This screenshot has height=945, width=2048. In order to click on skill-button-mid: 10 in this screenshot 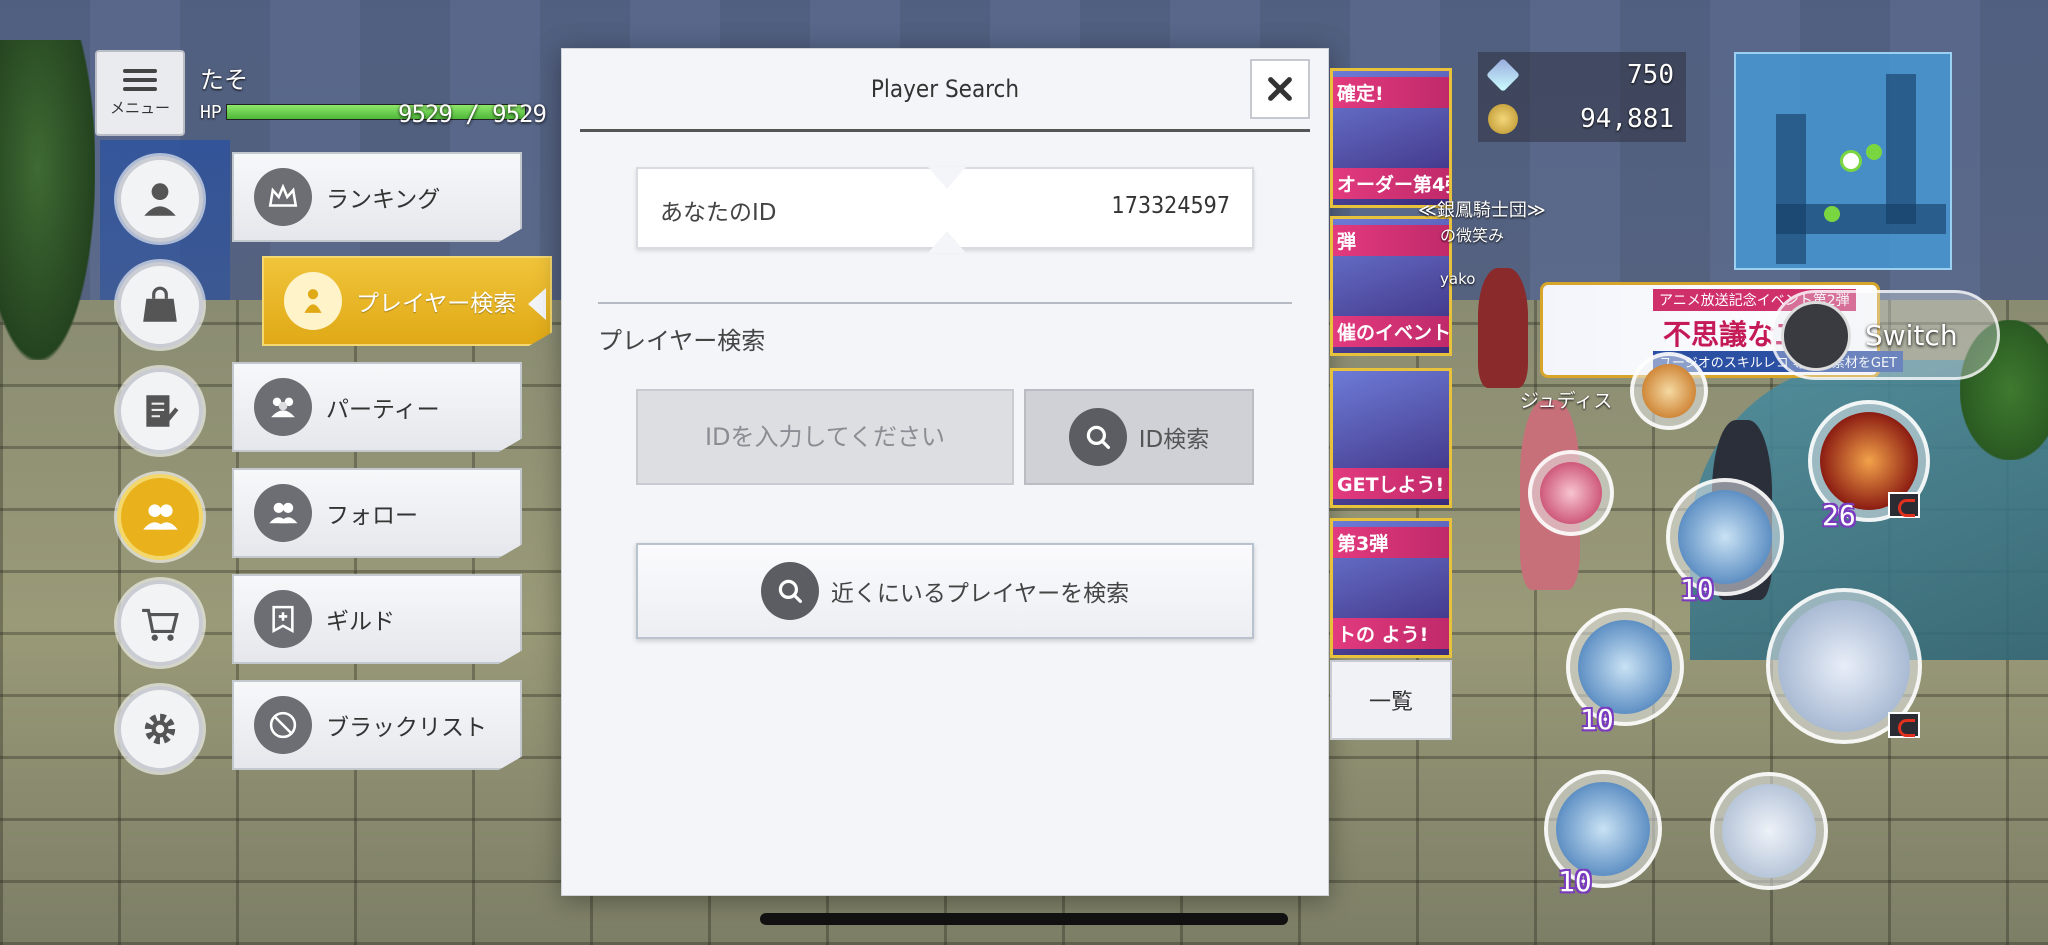, I will do `click(1725, 542)`.